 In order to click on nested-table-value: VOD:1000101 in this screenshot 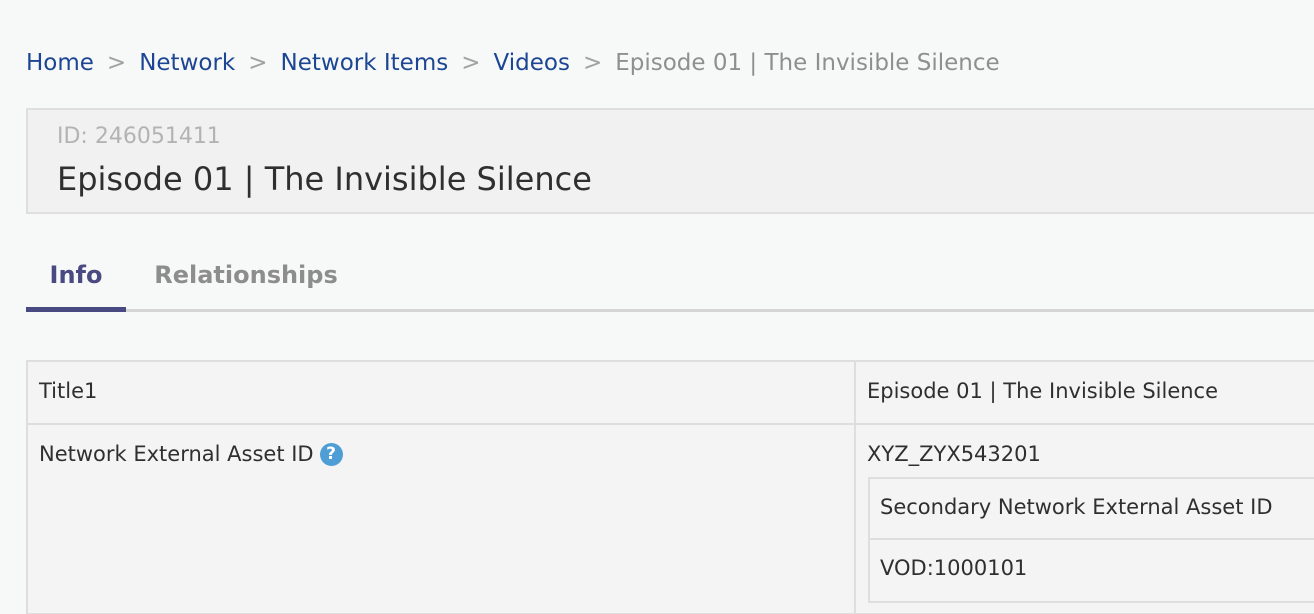, I will do `click(954, 568)`.